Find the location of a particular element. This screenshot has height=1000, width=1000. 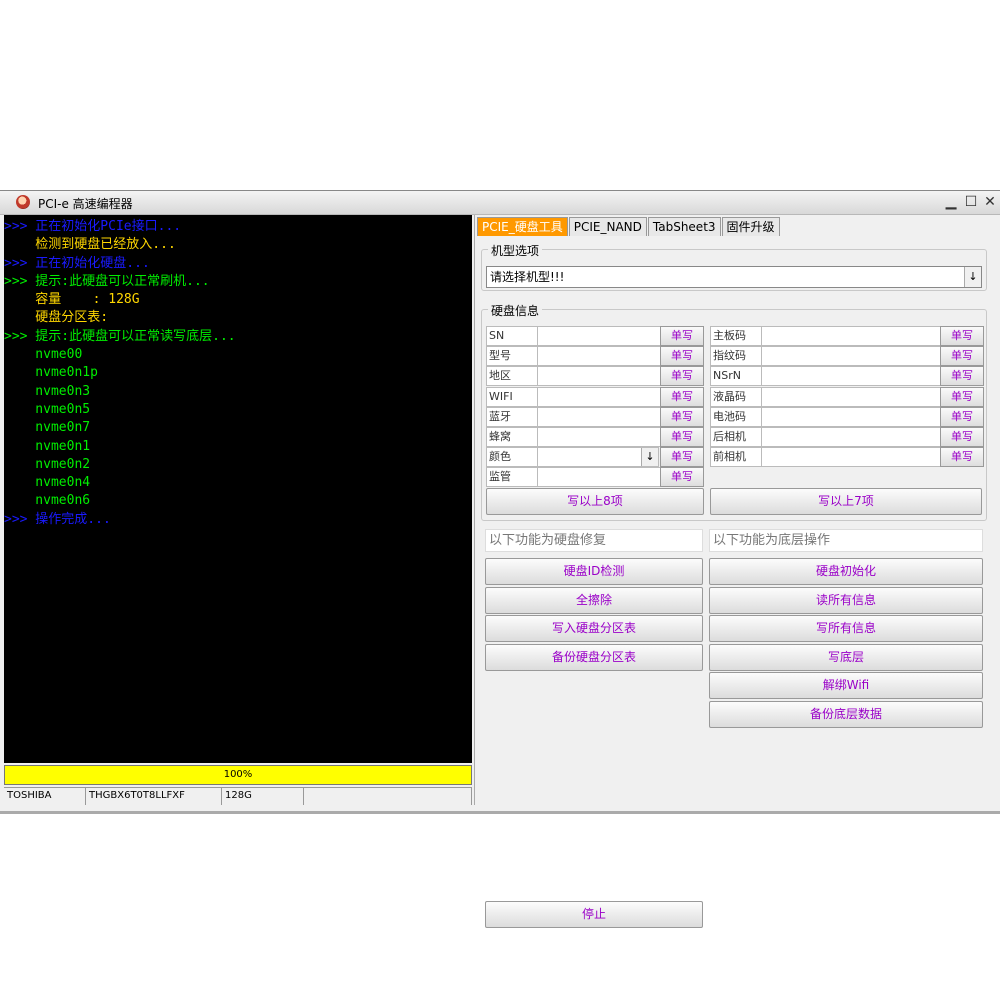

title-bar: PCI-e 高速编程器 ▁ ☐ ✕ is located at coordinates (500, 203).